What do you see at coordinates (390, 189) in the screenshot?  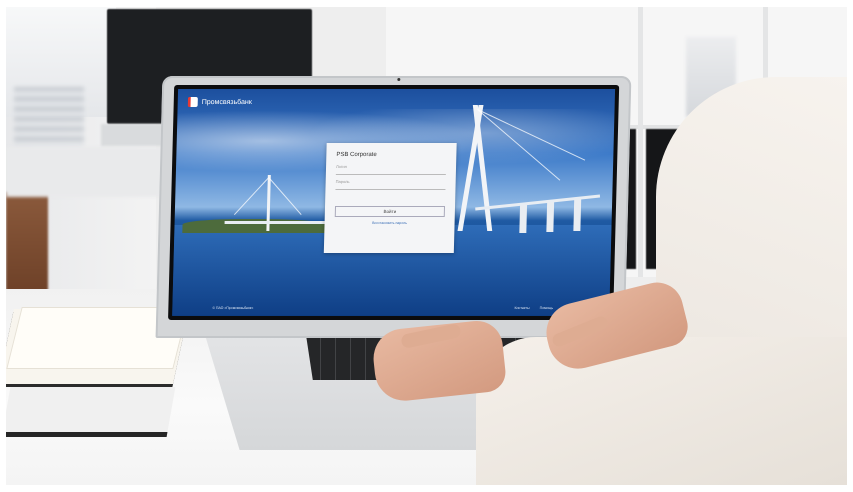 I see `password-field` at bounding box center [390, 189].